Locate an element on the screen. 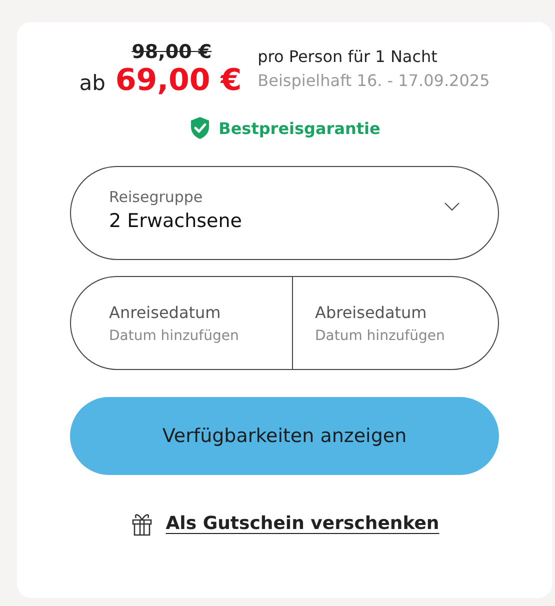  example-dates: Beispielhaft 16. - 17.09.2025 is located at coordinates (374, 81).